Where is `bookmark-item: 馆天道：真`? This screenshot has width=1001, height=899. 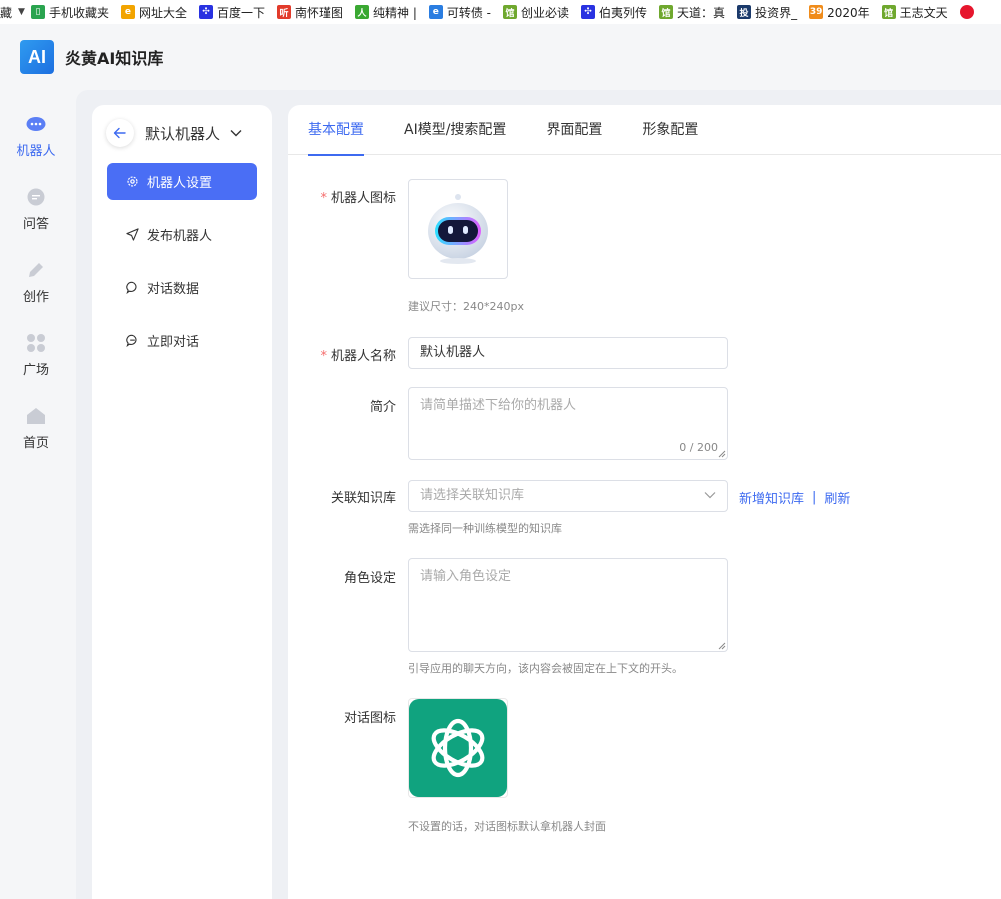
bookmark-item: 馆天道：真 is located at coordinates (692, 12).